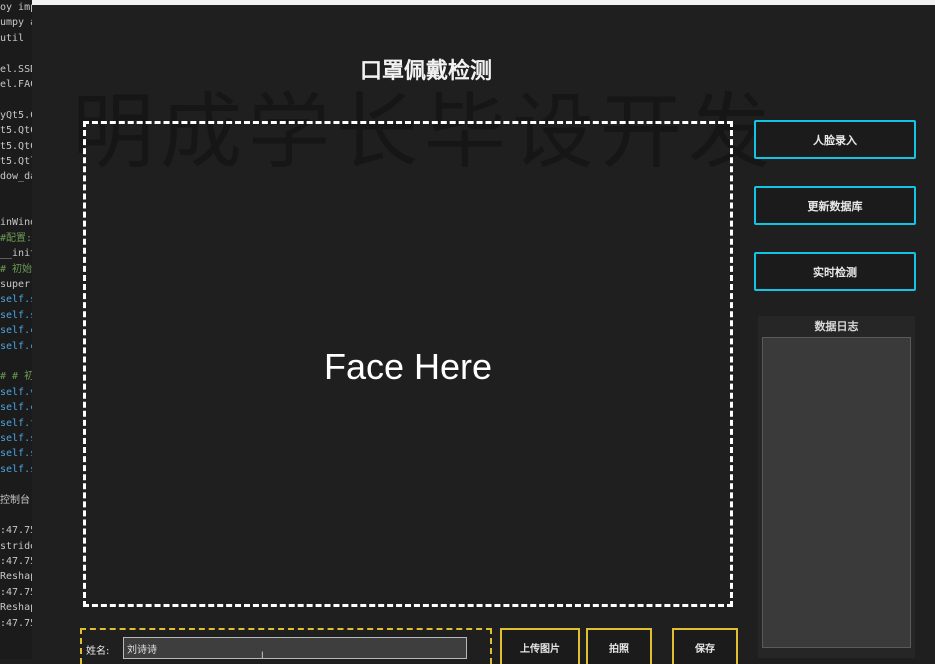 This screenshot has height=664, width=935. Describe the element at coordinates (16, 223) in the screenshot. I see `code-line: inWind` at that location.